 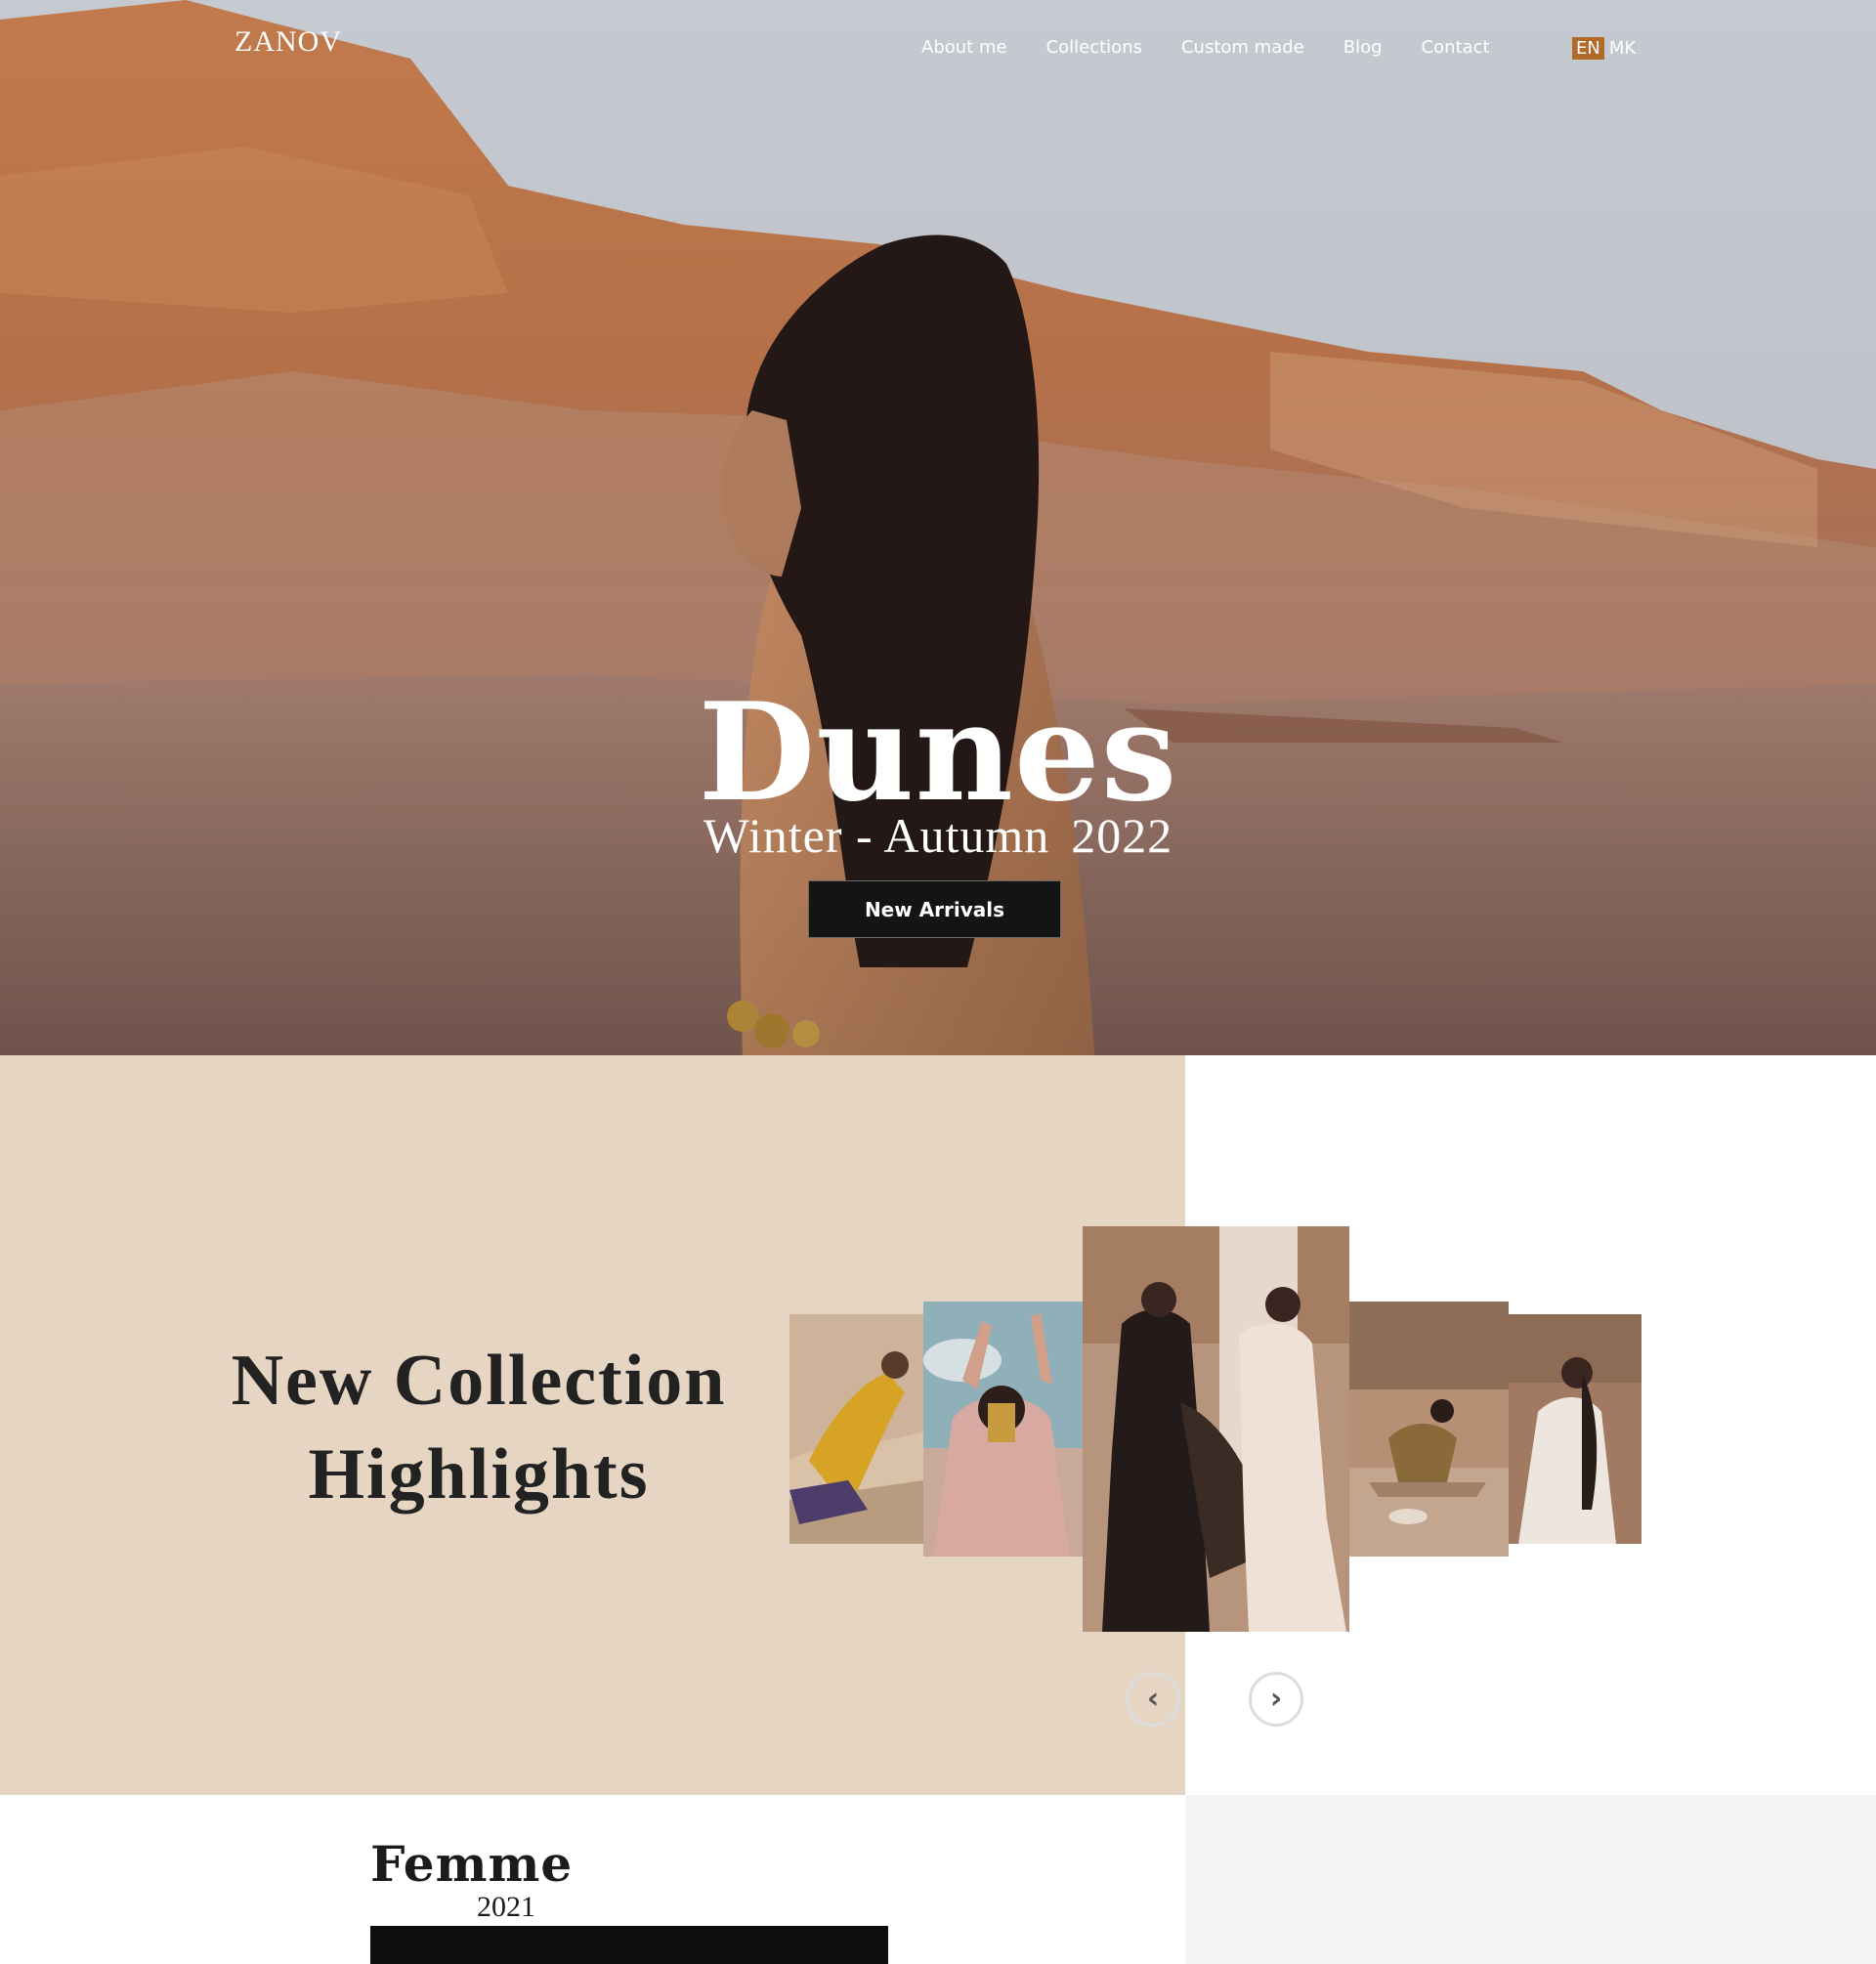 I want to click on collection-title: Femme, so click(x=472, y=1864).